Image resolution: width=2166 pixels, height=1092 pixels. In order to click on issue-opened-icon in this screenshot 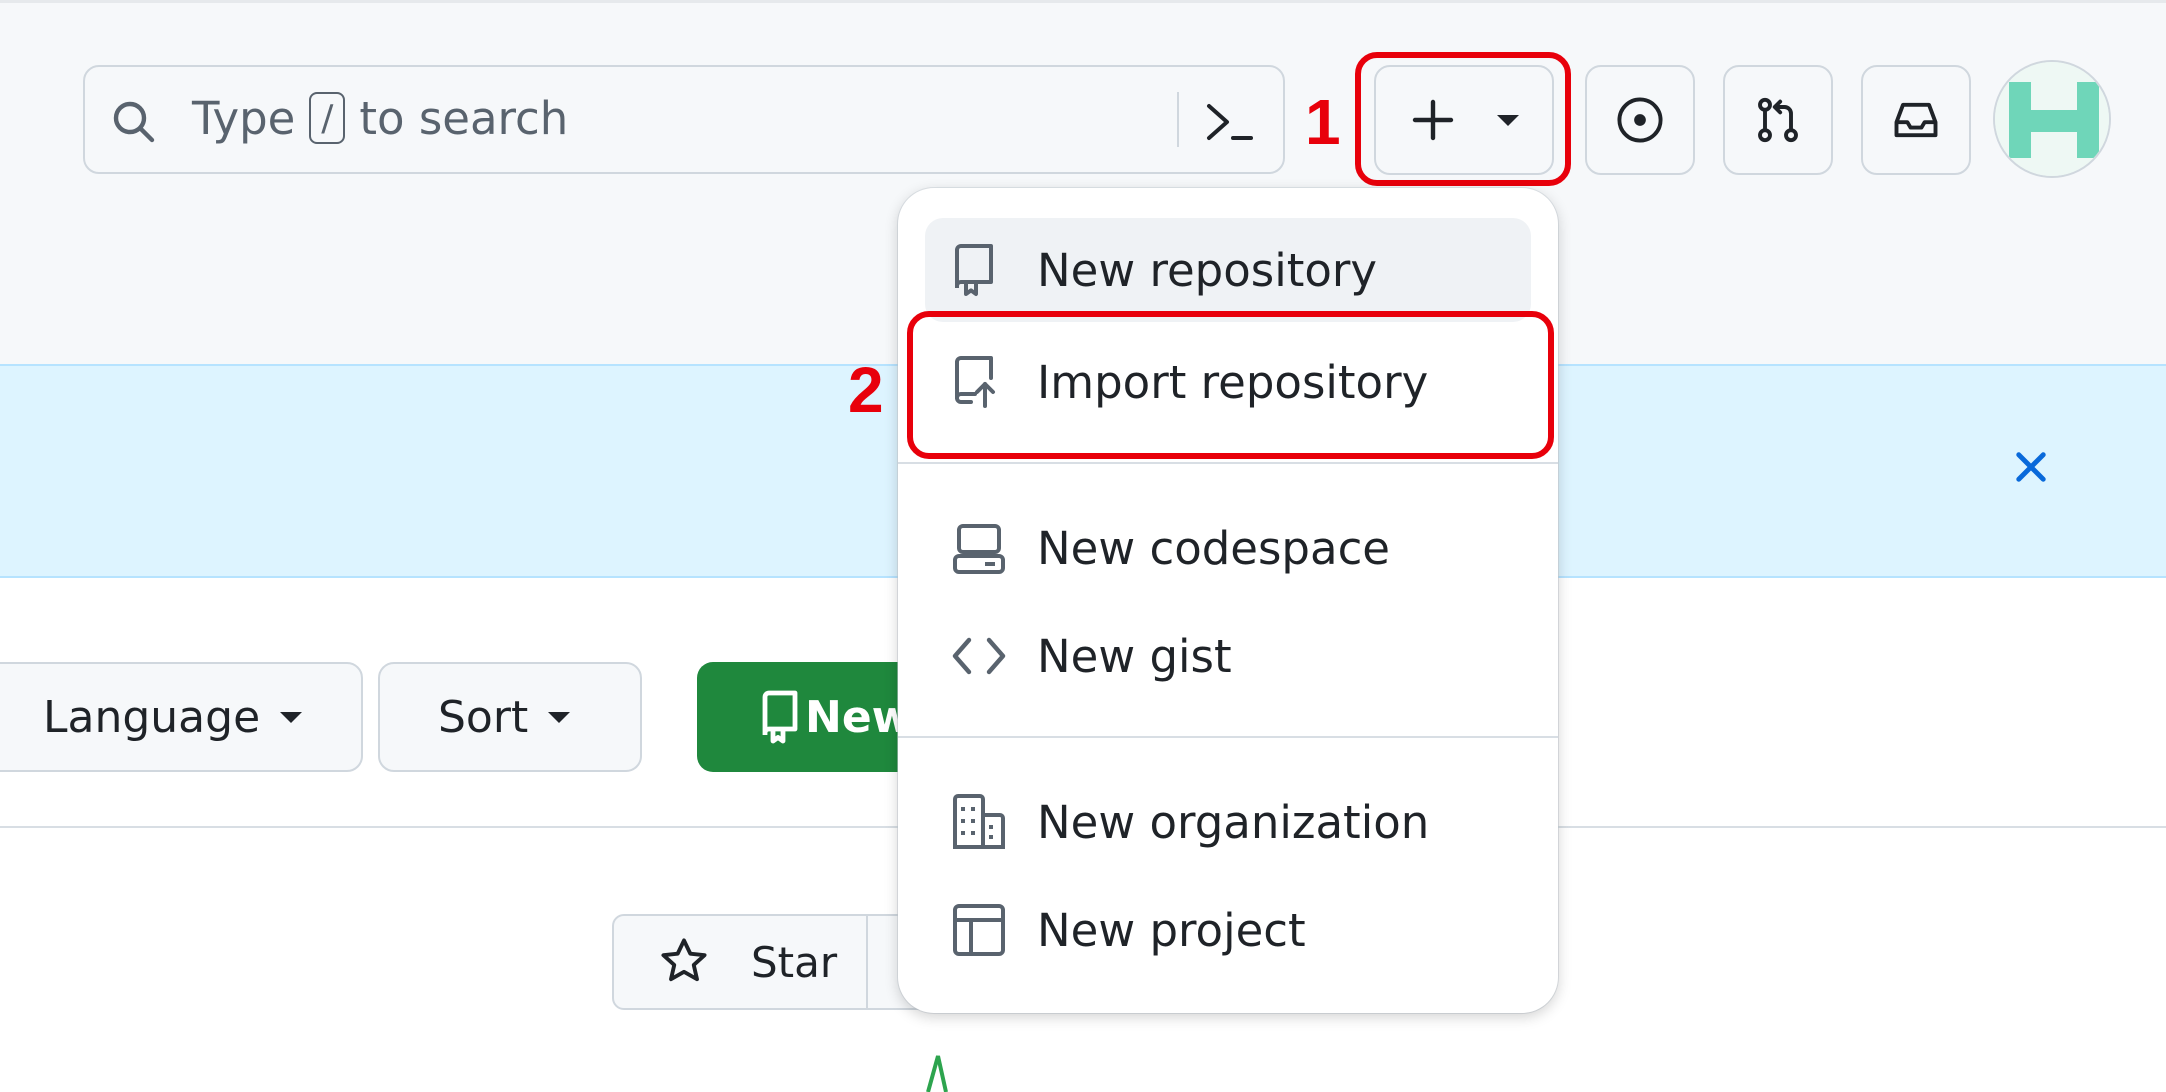, I will do `click(1640, 120)`.